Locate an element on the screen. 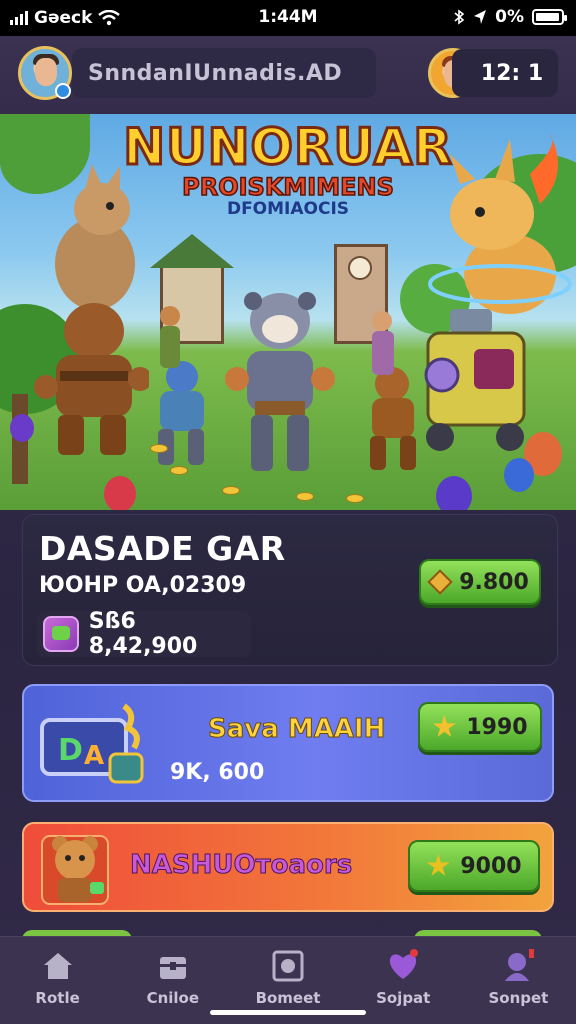 This screenshot has width=576, height=1024. offer-2-price: 9000 is located at coordinates (491, 866).